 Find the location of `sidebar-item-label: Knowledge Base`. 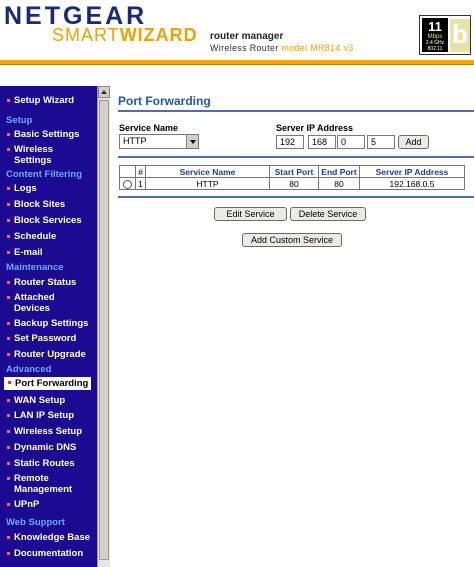

sidebar-item-label: Knowledge Base is located at coordinates (52, 537).